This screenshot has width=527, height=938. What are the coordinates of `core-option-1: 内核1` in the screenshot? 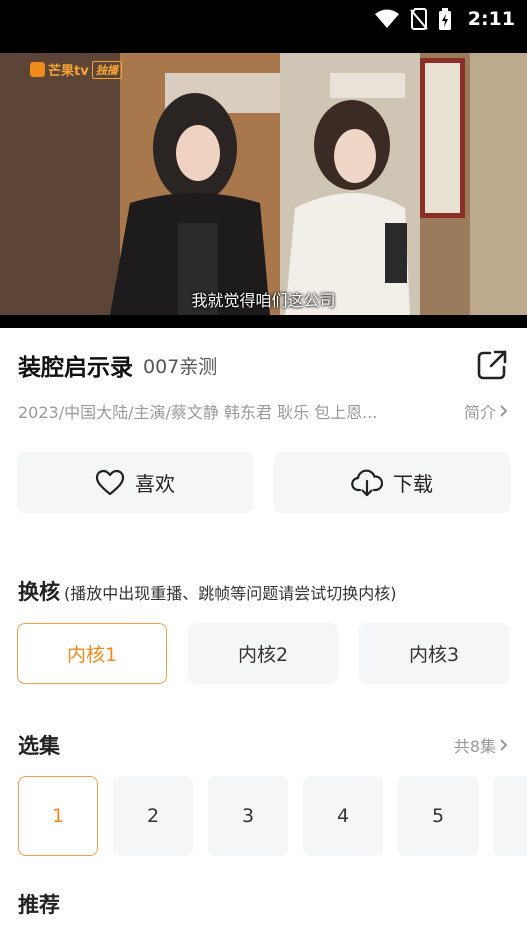 It's located at (92, 653).